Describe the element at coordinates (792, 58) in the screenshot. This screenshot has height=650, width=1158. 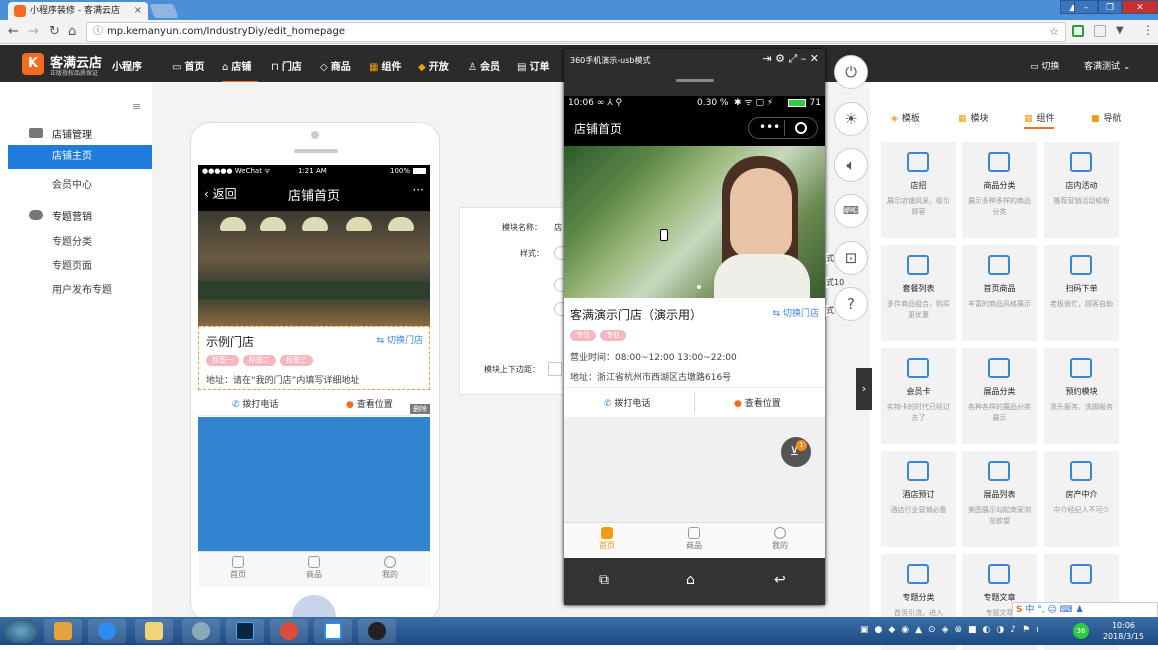
I see `fullscreen-icon: ⤢` at that location.